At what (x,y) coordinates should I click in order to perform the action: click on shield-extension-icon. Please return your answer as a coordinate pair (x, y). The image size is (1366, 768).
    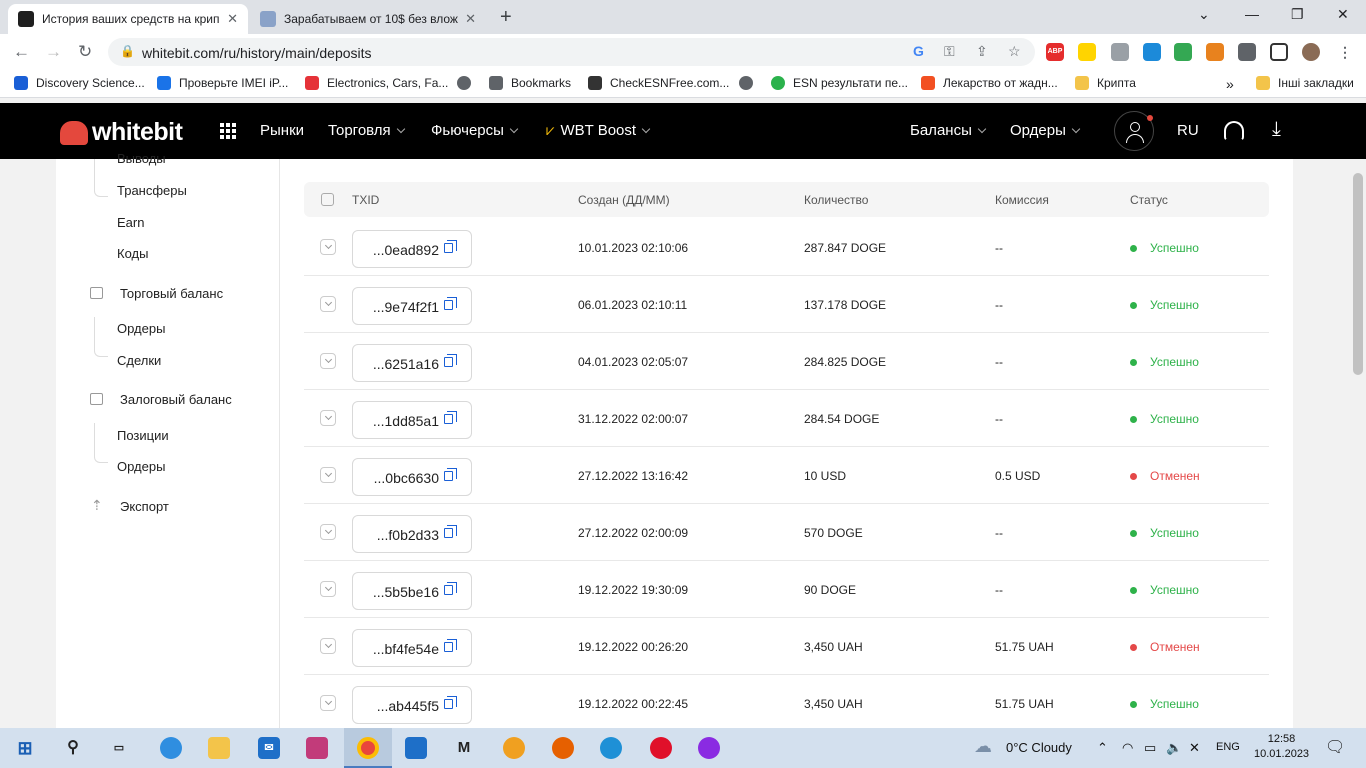
    Looking at the image, I should click on (1152, 52).